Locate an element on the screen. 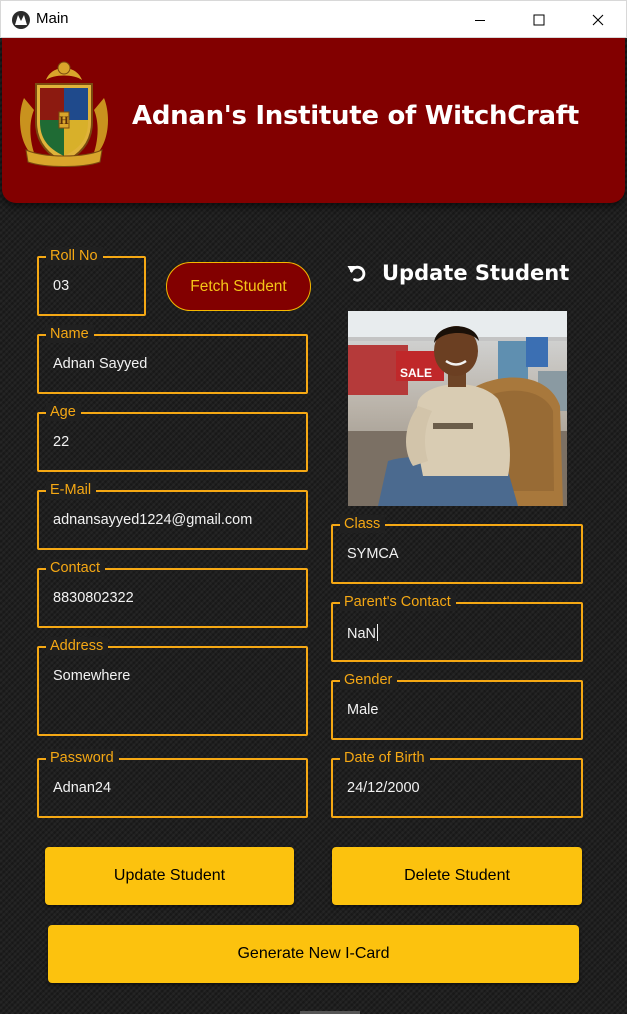 This screenshot has width=627, height=1014. email-value: adnansayyed1224@gmail.com is located at coordinates (153, 520).